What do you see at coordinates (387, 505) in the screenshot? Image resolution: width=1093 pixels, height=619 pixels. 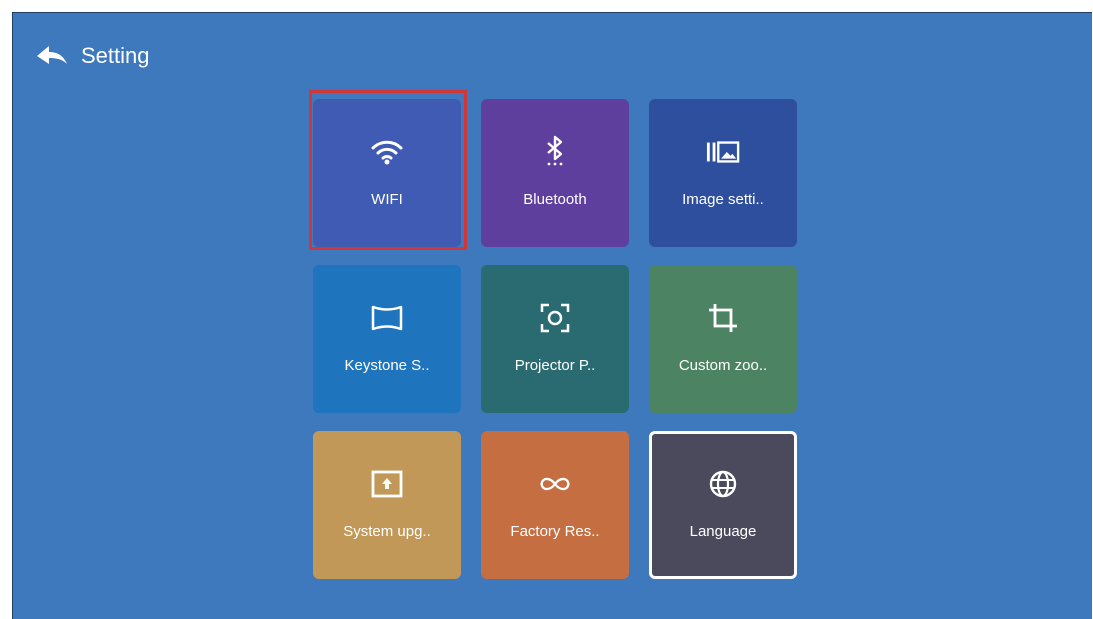 I see `tile-system-upgrade: System upg..` at bounding box center [387, 505].